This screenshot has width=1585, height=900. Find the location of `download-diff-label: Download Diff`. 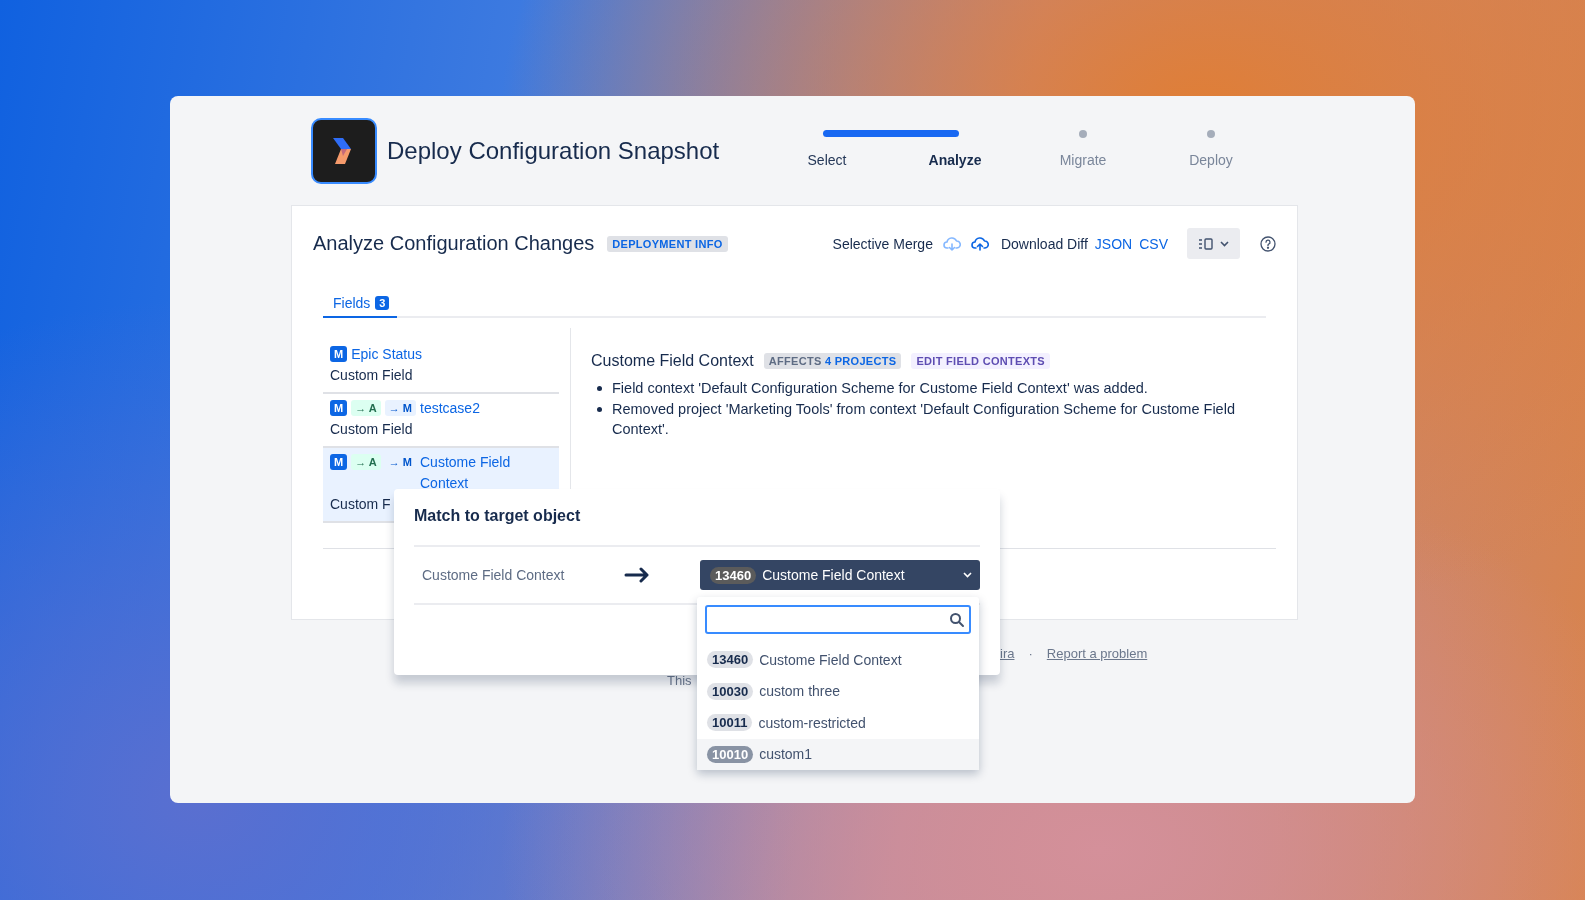

download-diff-label: Download Diff is located at coordinates (1044, 243).